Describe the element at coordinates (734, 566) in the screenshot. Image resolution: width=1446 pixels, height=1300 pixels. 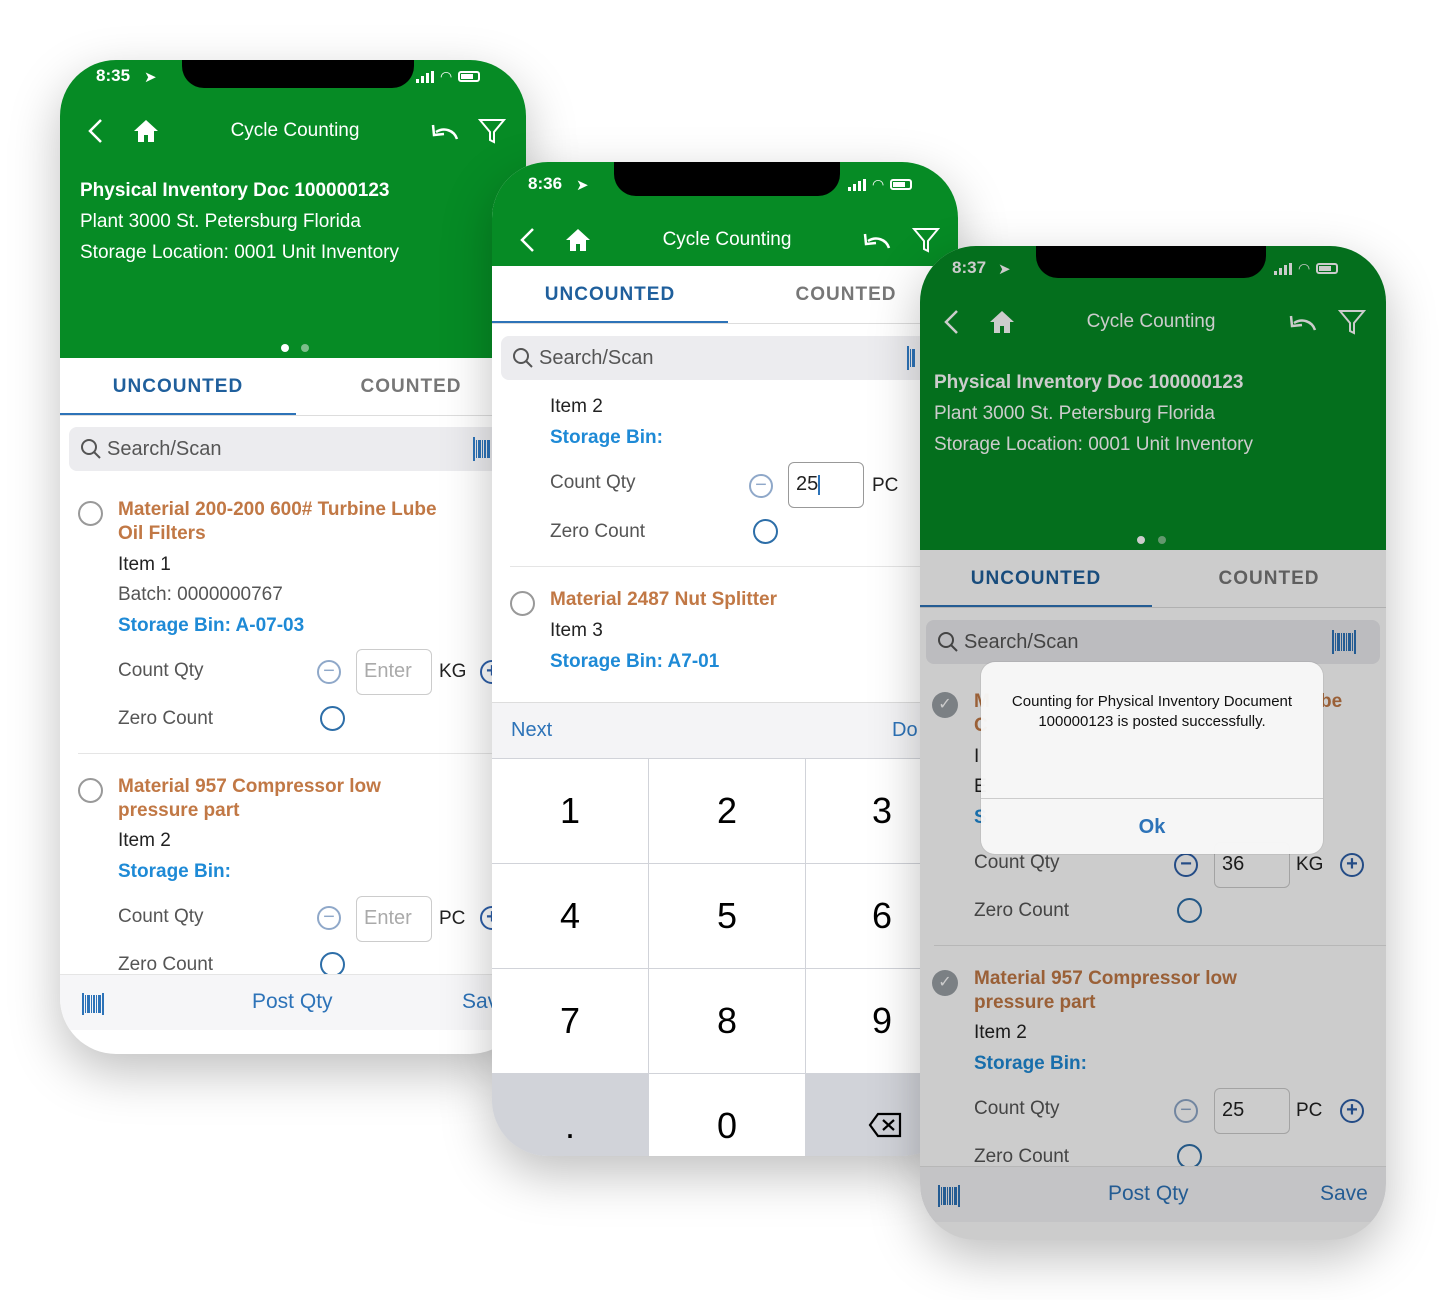
I see `divider` at that location.